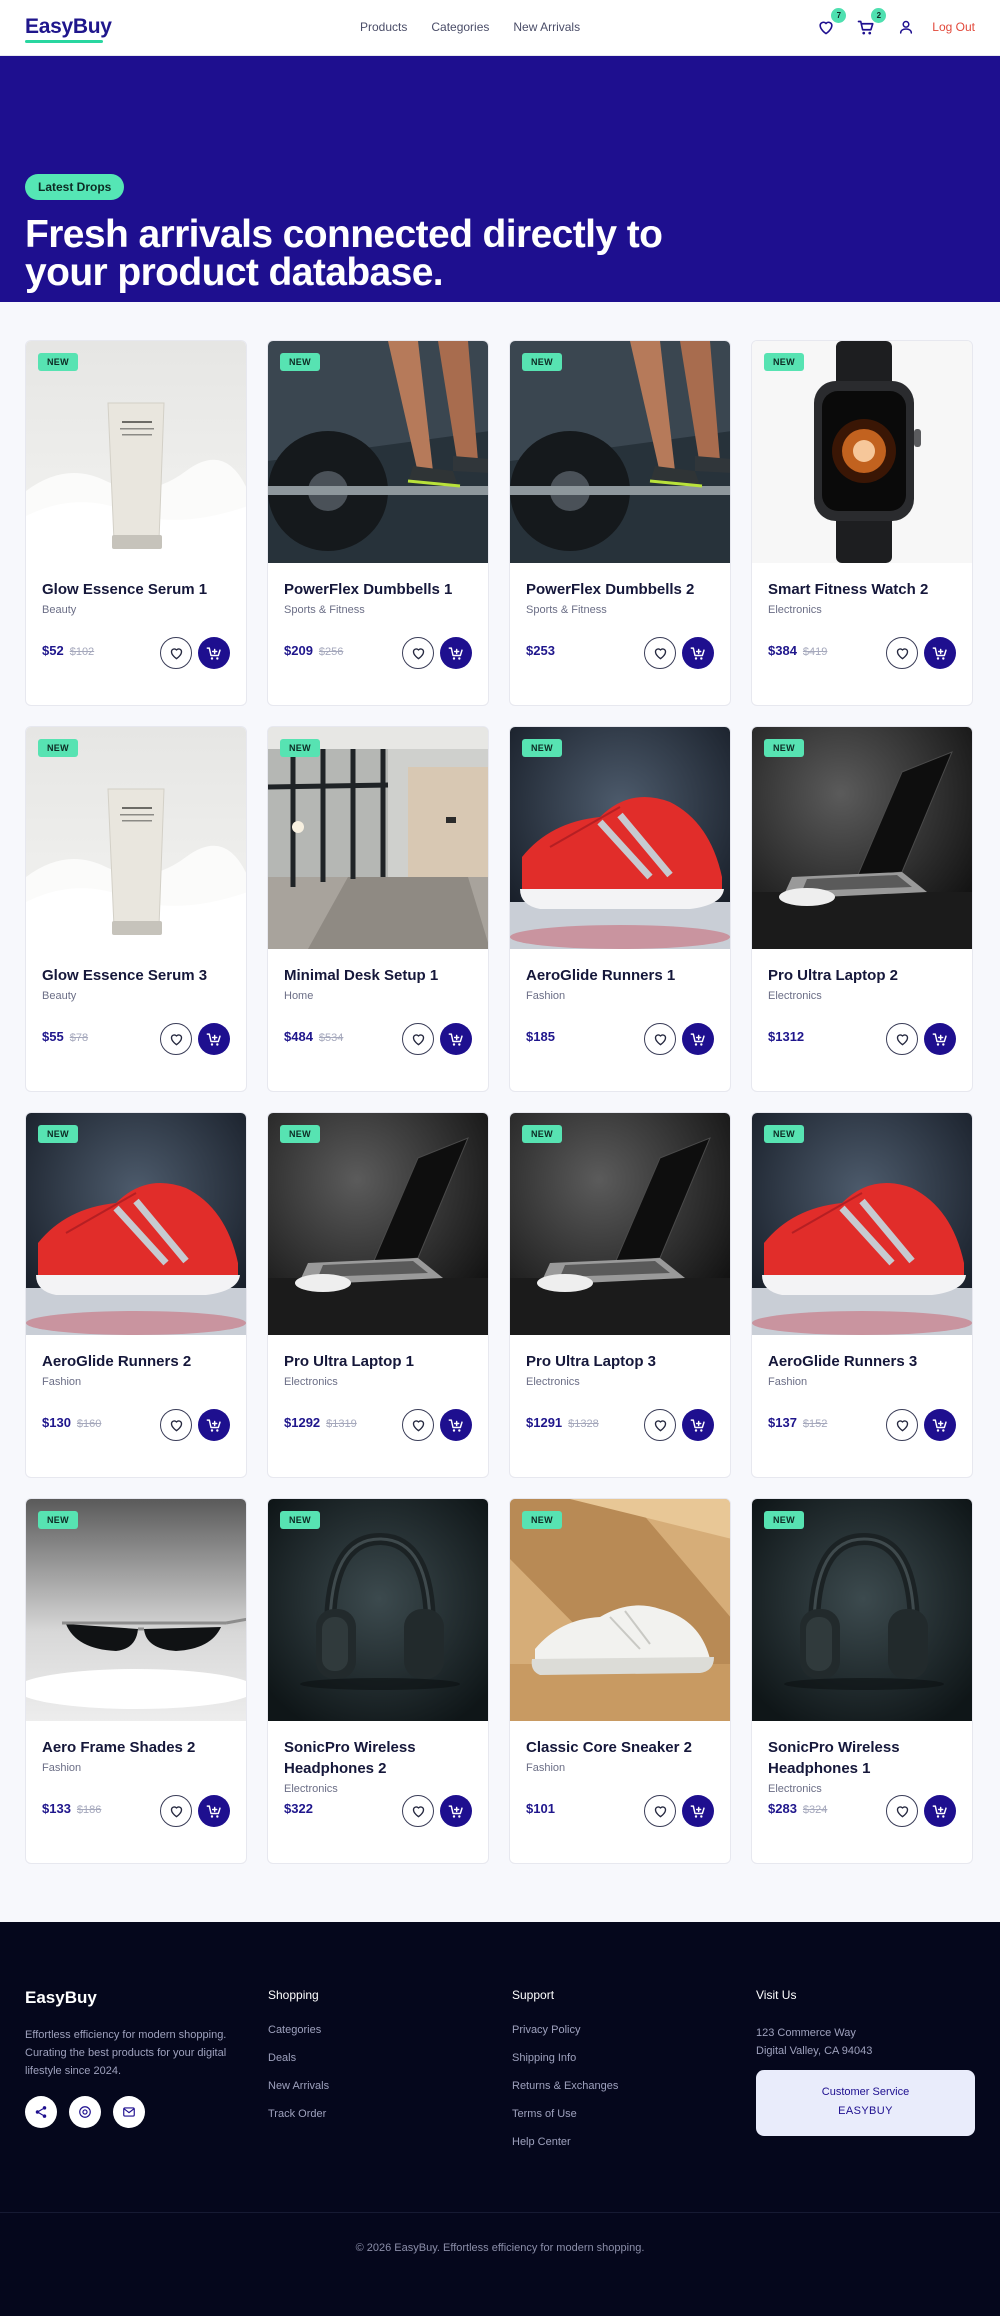  I want to click on product-name: Classic Core Sneaker 2, so click(620, 1747).